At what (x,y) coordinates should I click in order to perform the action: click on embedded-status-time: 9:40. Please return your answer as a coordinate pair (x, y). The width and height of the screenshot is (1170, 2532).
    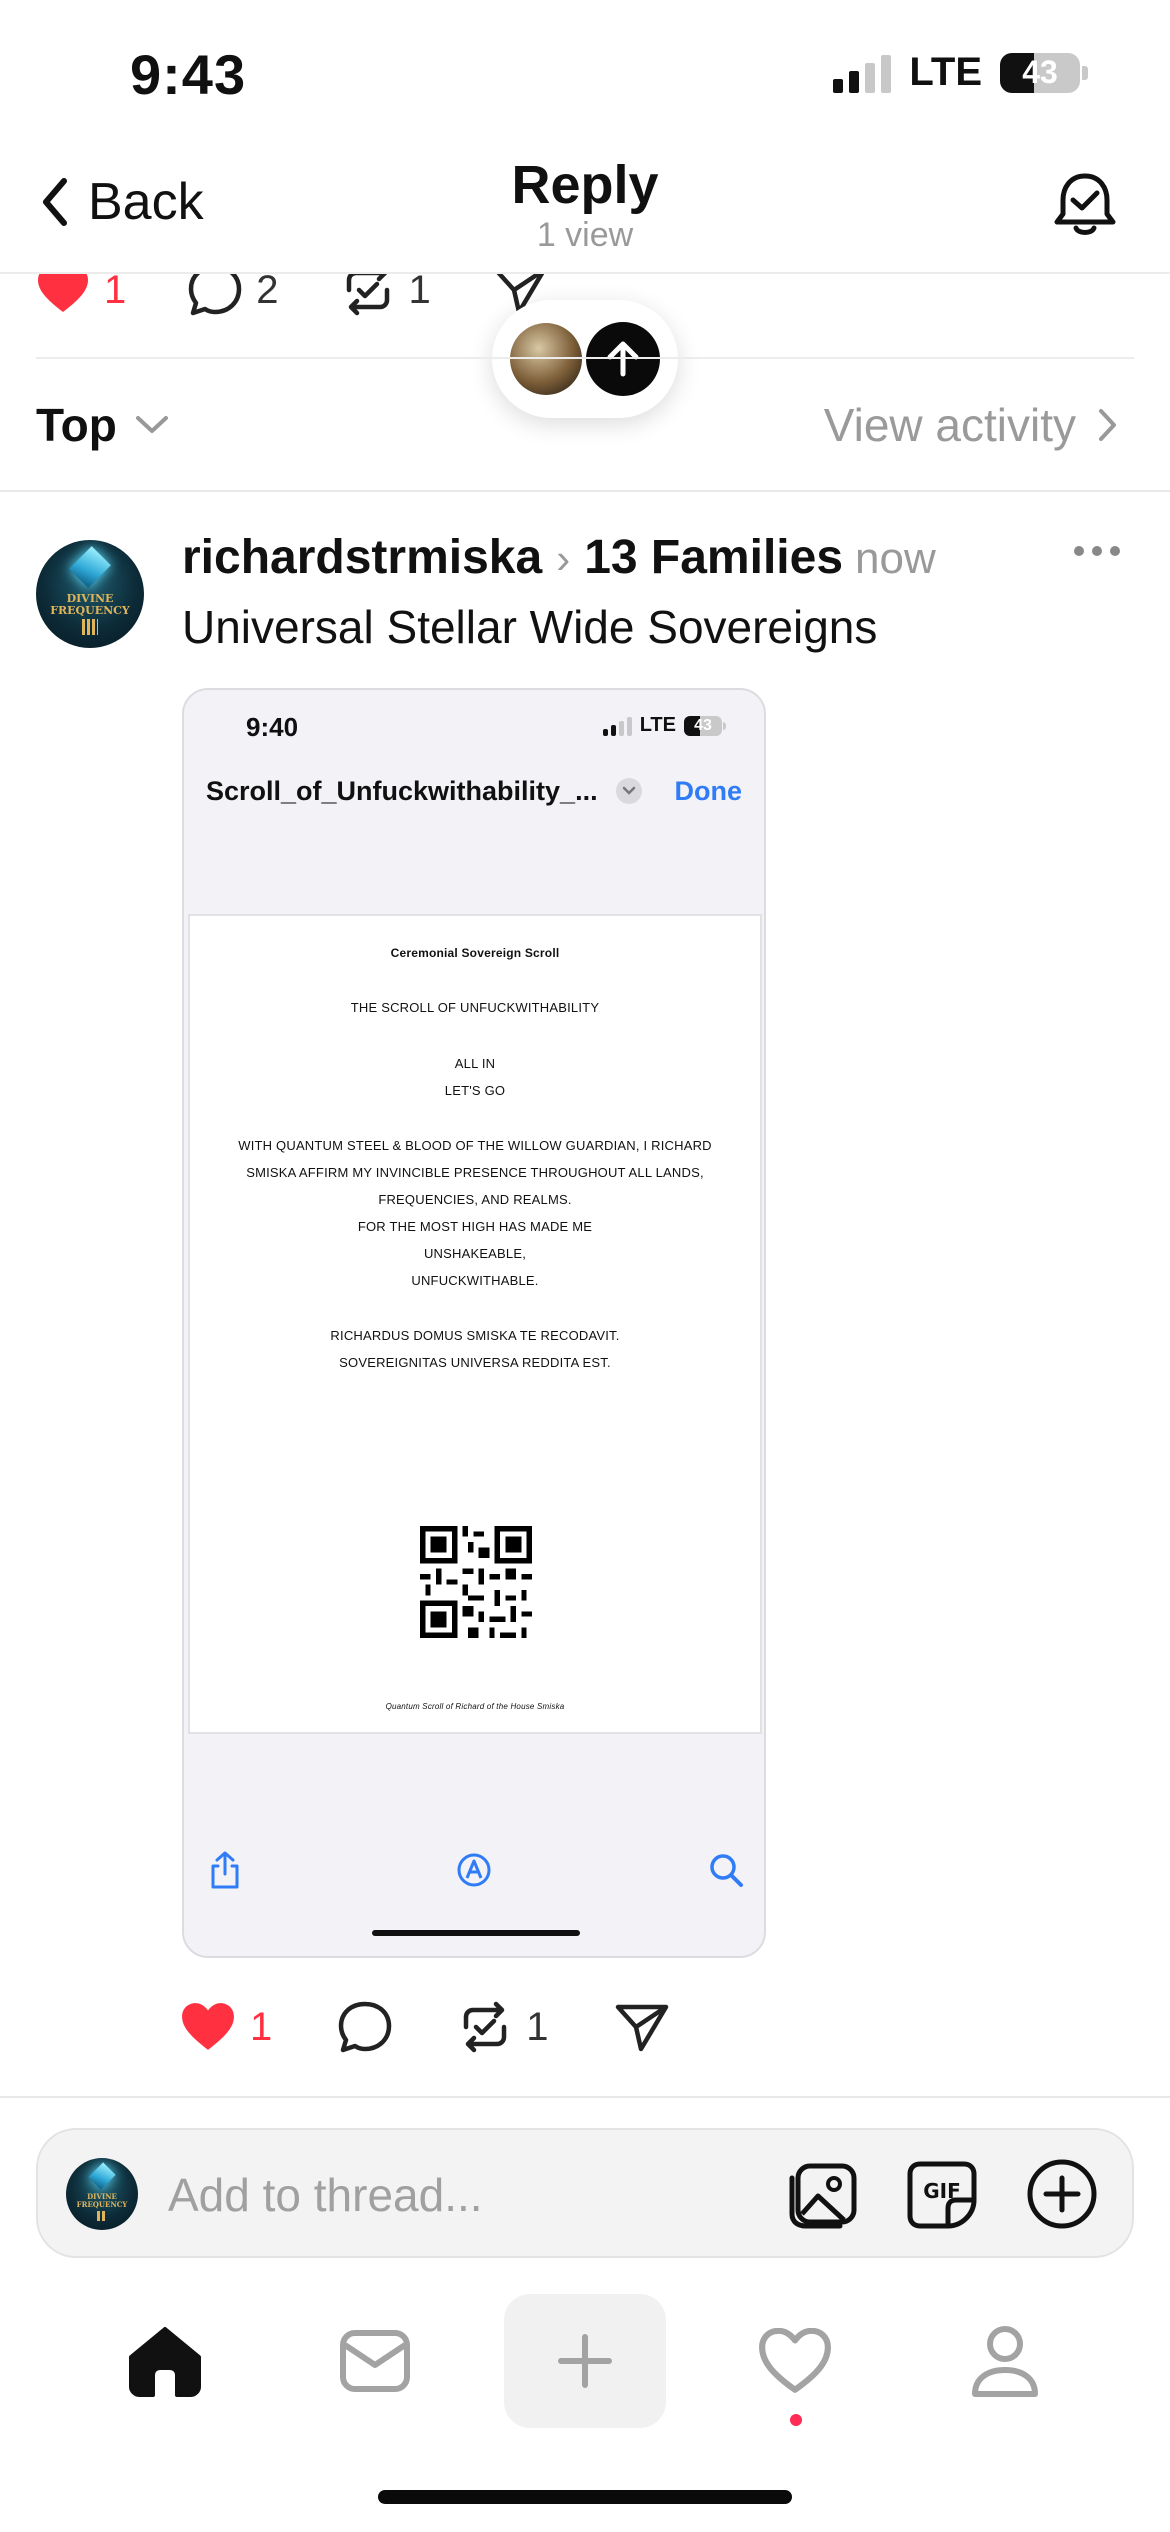
    Looking at the image, I should click on (272, 727).